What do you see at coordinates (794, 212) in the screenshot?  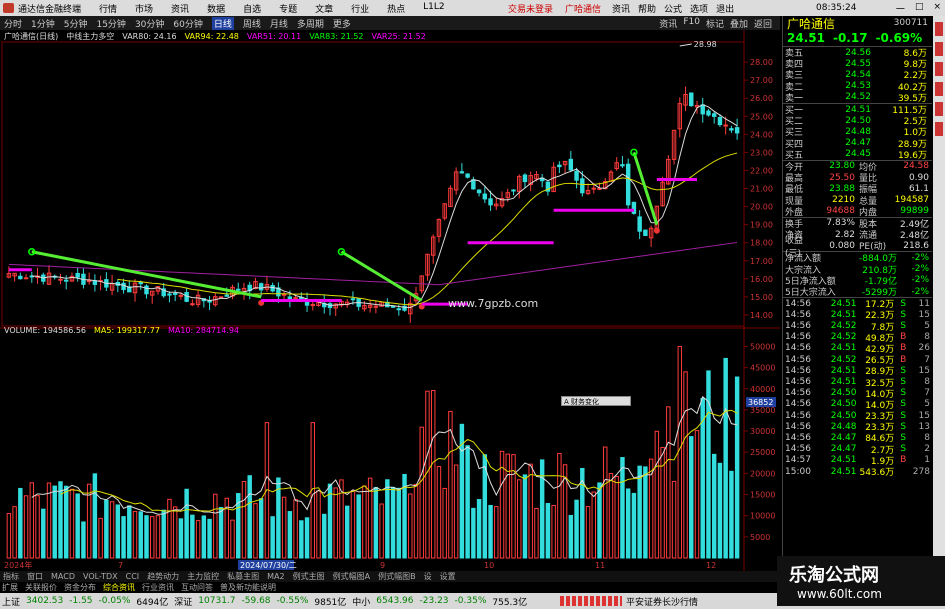 I see `stat-key: 外盘` at bounding box center [794, 212].